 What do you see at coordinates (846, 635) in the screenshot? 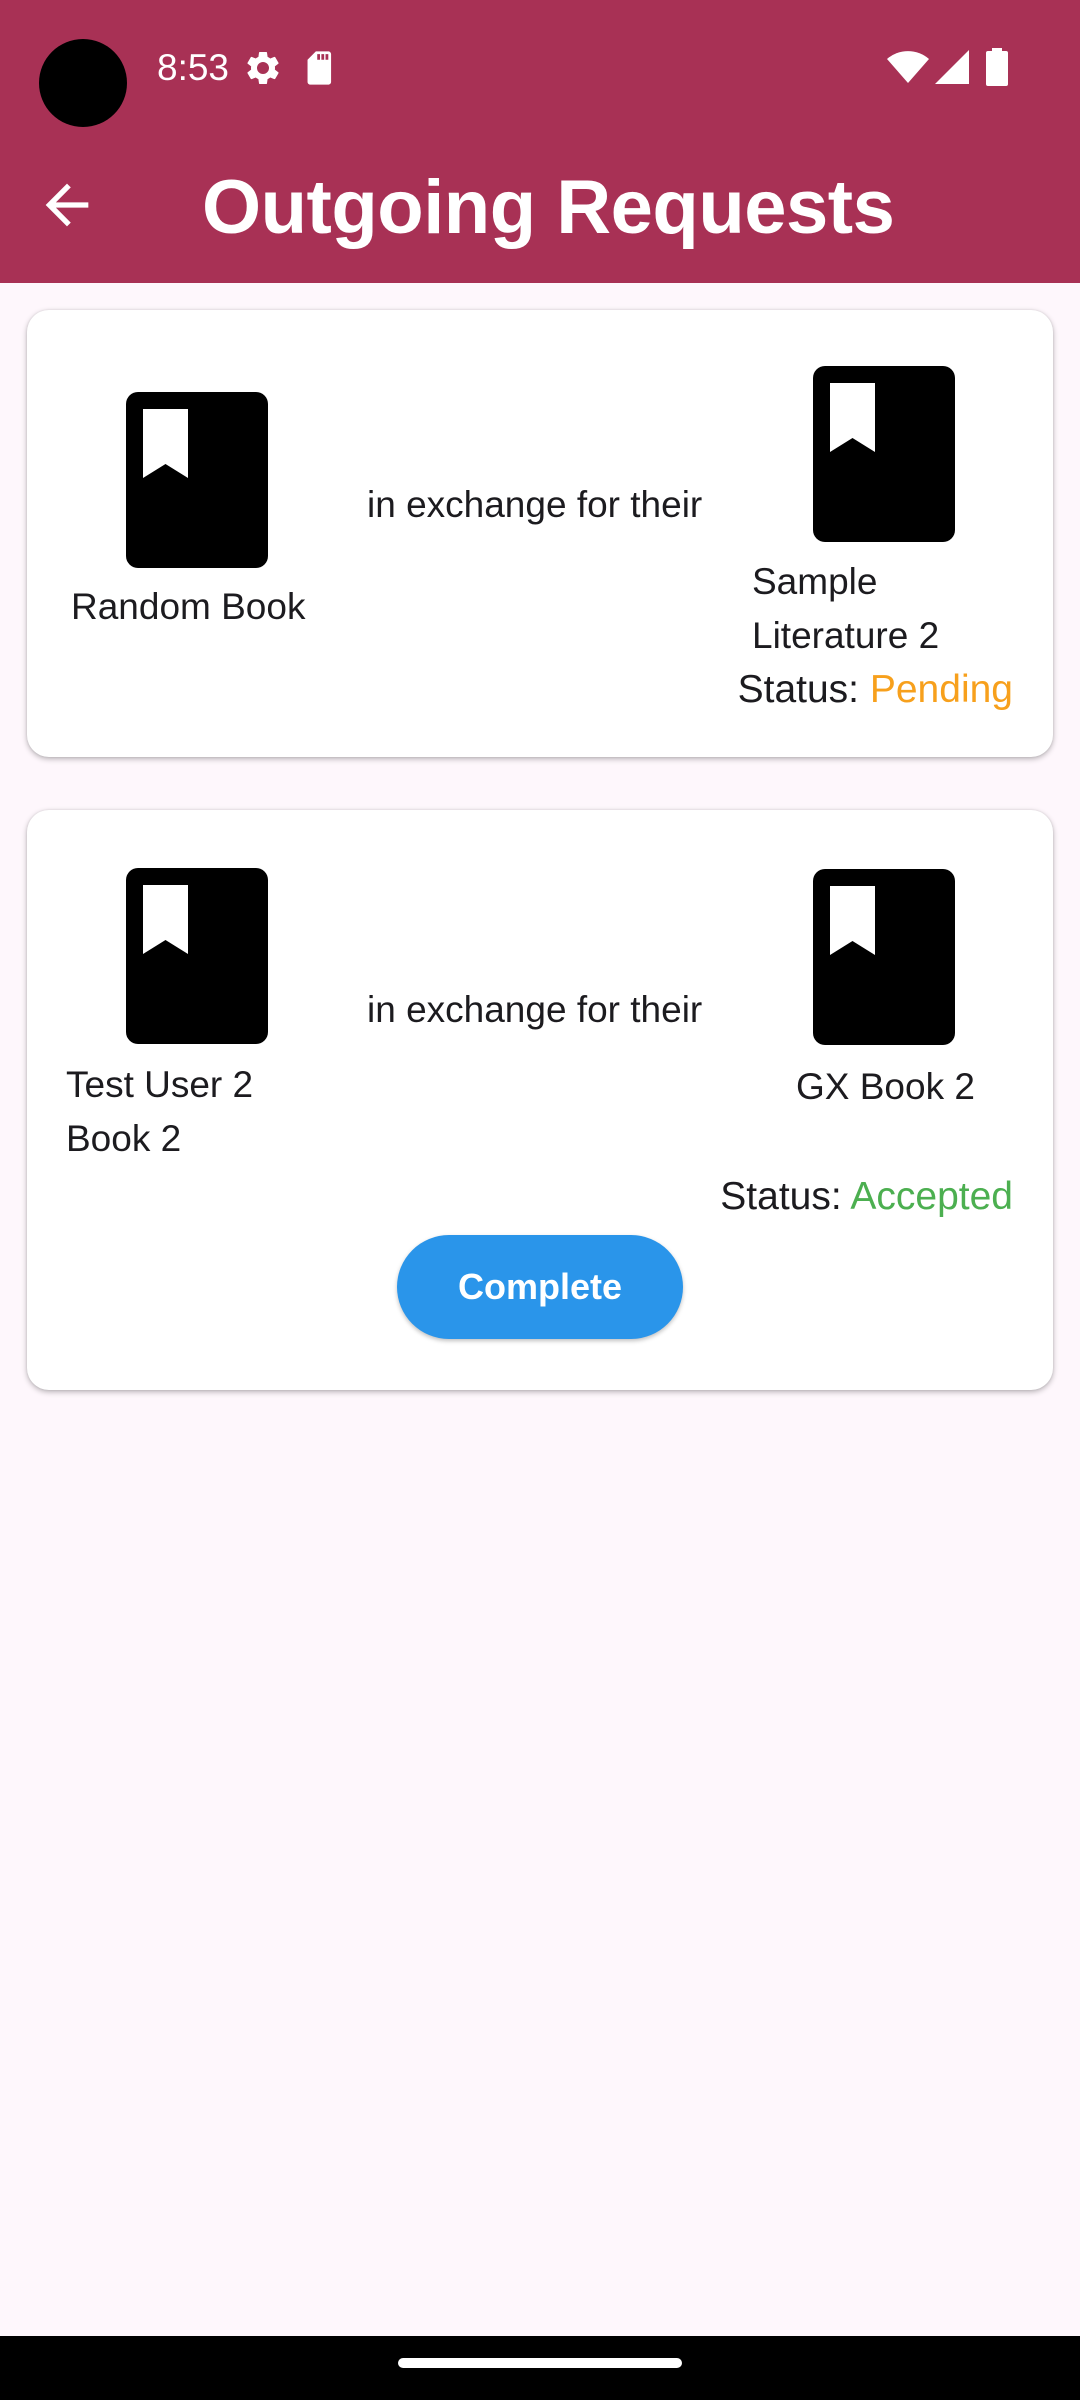
I see `their-book-title-line2: Literature 2` at bounding box center [846, 635].